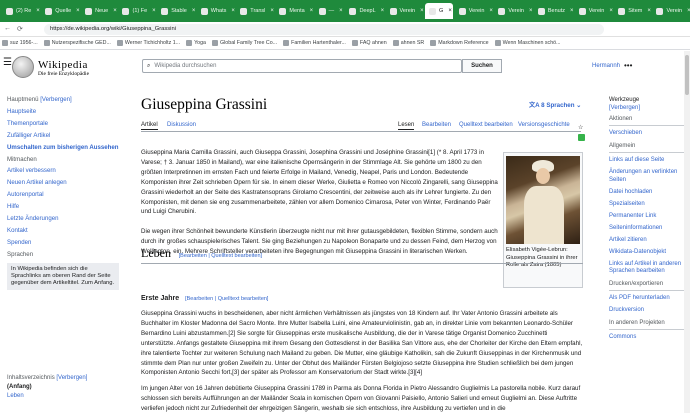  Describe the element at coordinates (149, 126) in the screenshot. I see `tab-article: Artikel` at that location.